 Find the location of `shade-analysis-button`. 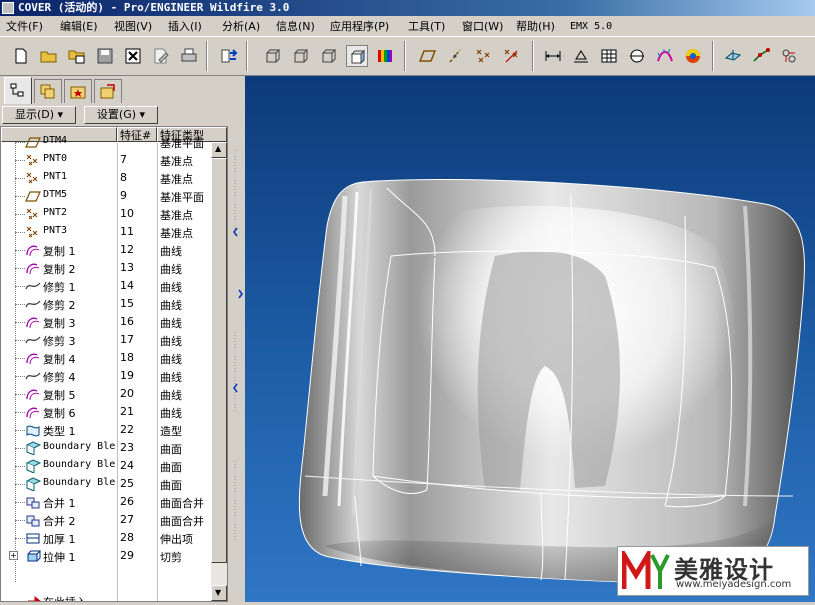

shade-analysis-button is located at coordinates (693, 56).